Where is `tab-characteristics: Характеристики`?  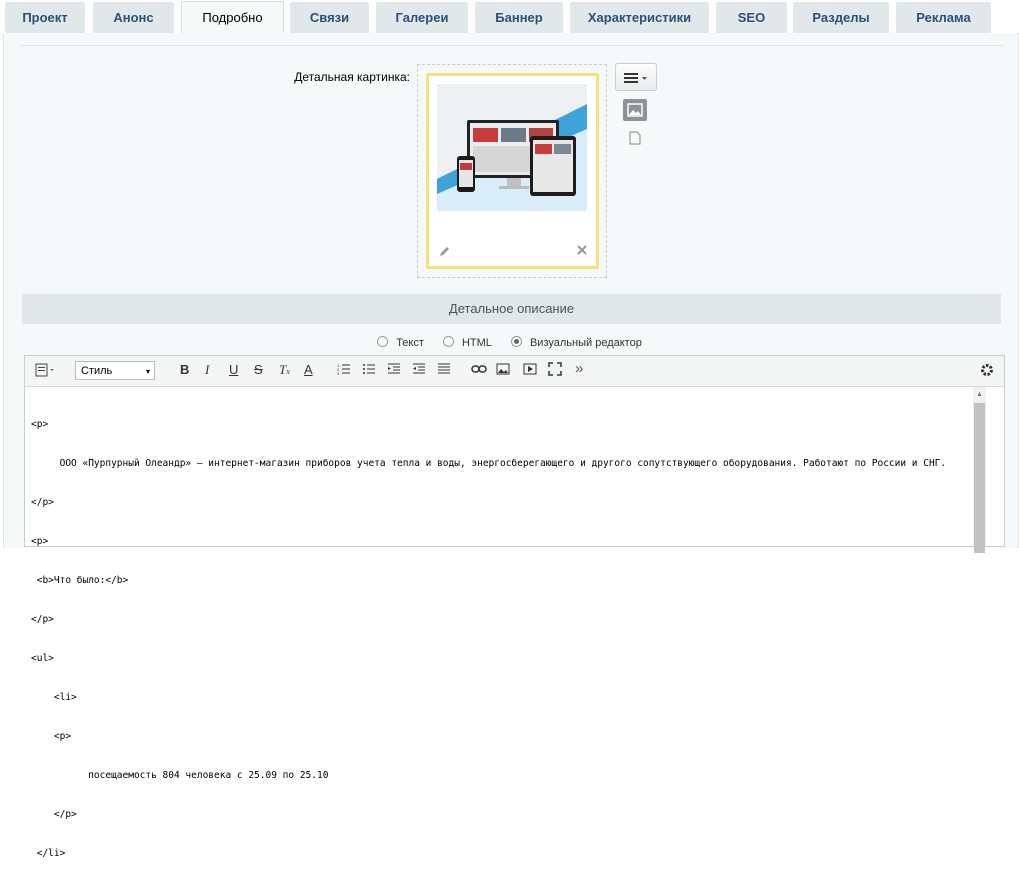
tab-characteristics: Характеристики is located at coordinates (639, 17).